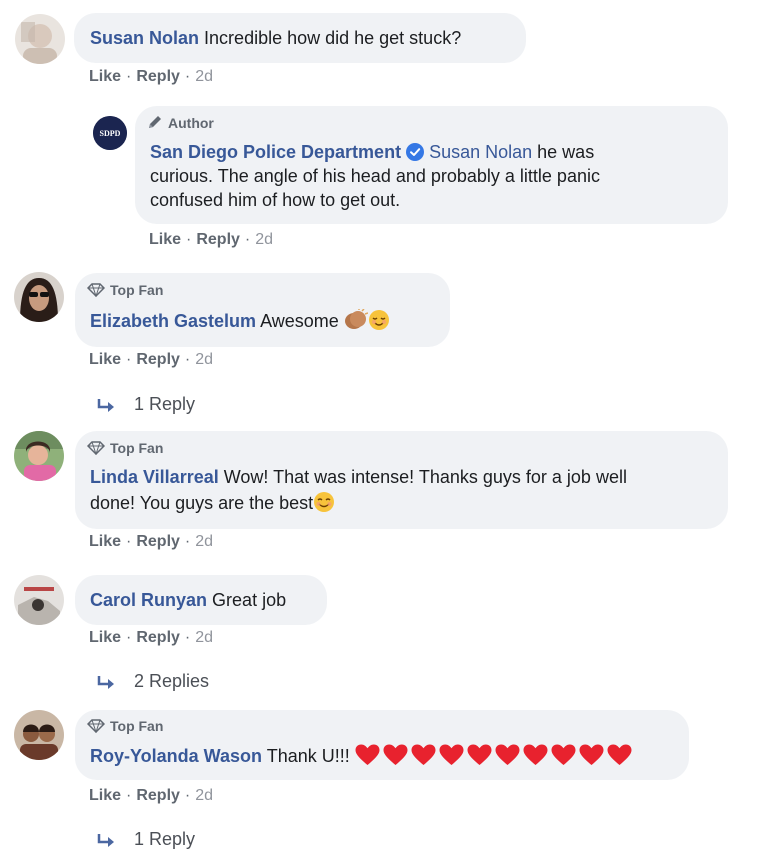 The image size is (759, 859). Describe the element at coordinates (379, 323) in the screenshot. I see `relieved-face-emoji-icon` at that location.